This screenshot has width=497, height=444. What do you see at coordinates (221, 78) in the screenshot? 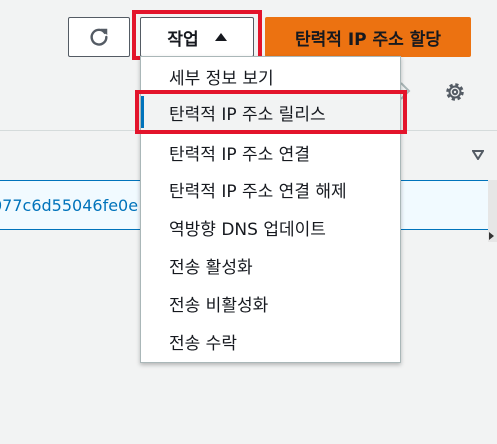
I see `menu-item-label: 세부 정보 보기` at bounding box center [221, 78].